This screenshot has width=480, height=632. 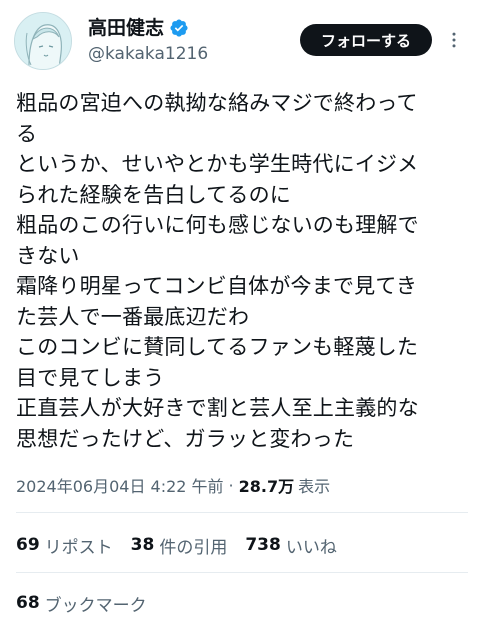 I want to click on user-handle: @kakaka1216, so click(x=148, y=54).